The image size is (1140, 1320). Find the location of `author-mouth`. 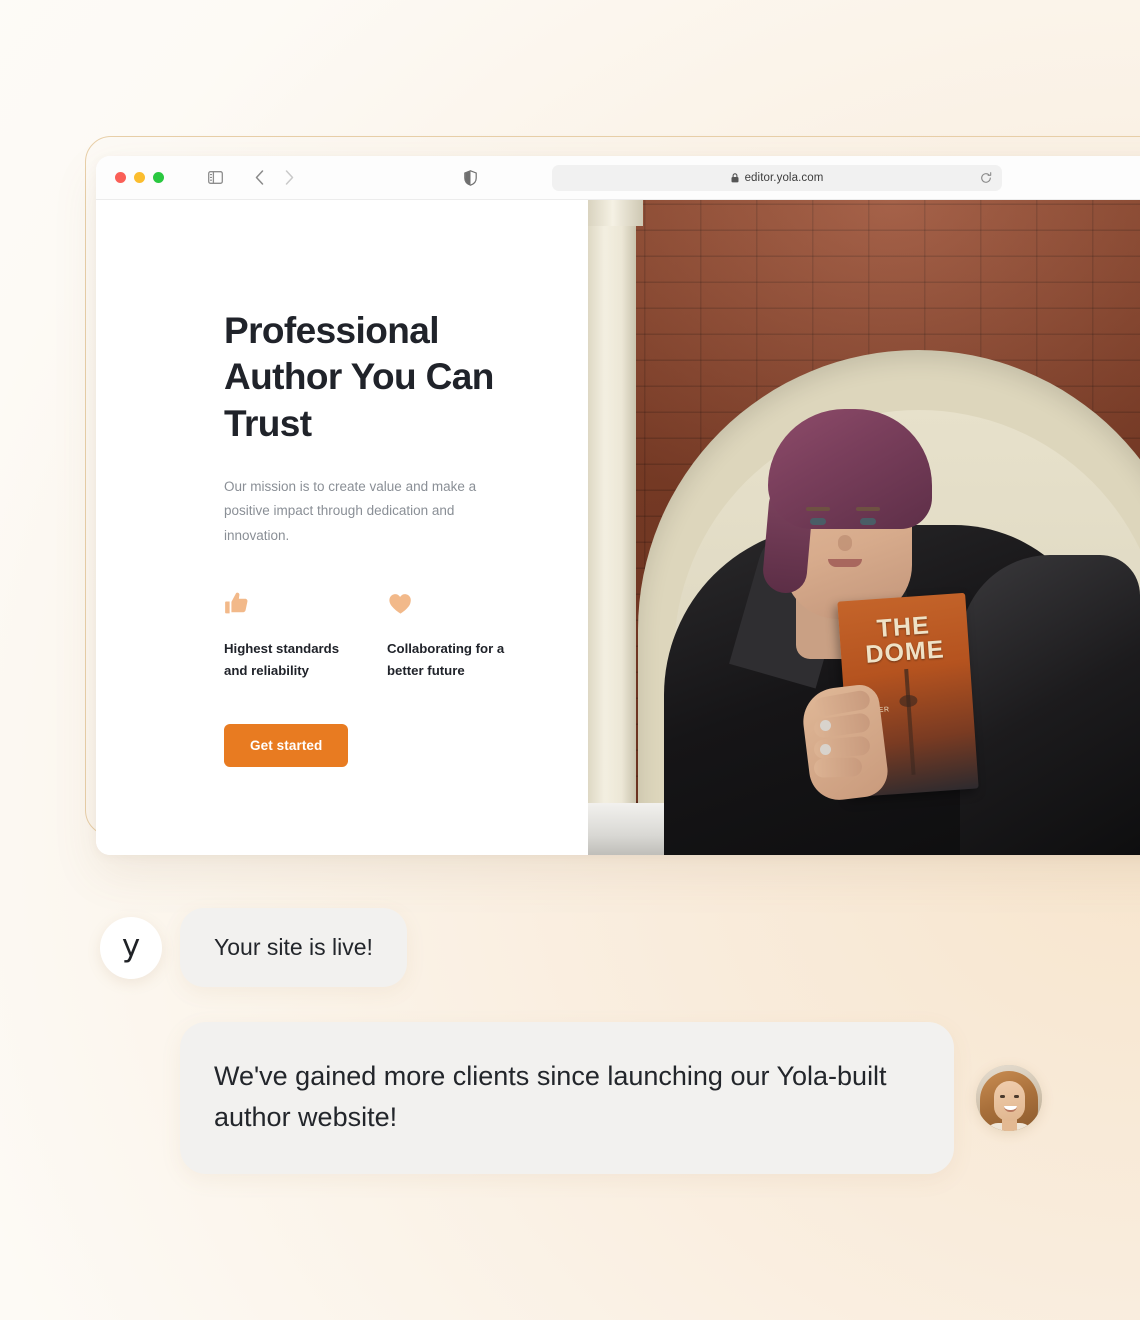

author-mouth is located at coordinates (845, 563).